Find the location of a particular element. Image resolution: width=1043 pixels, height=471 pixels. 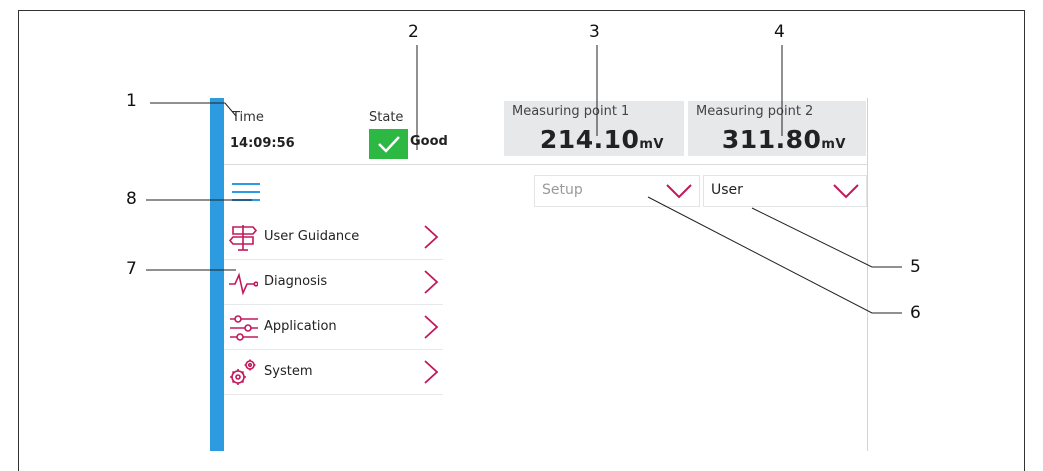

callout-number-8: 8 is located at coordinates (131, 199).